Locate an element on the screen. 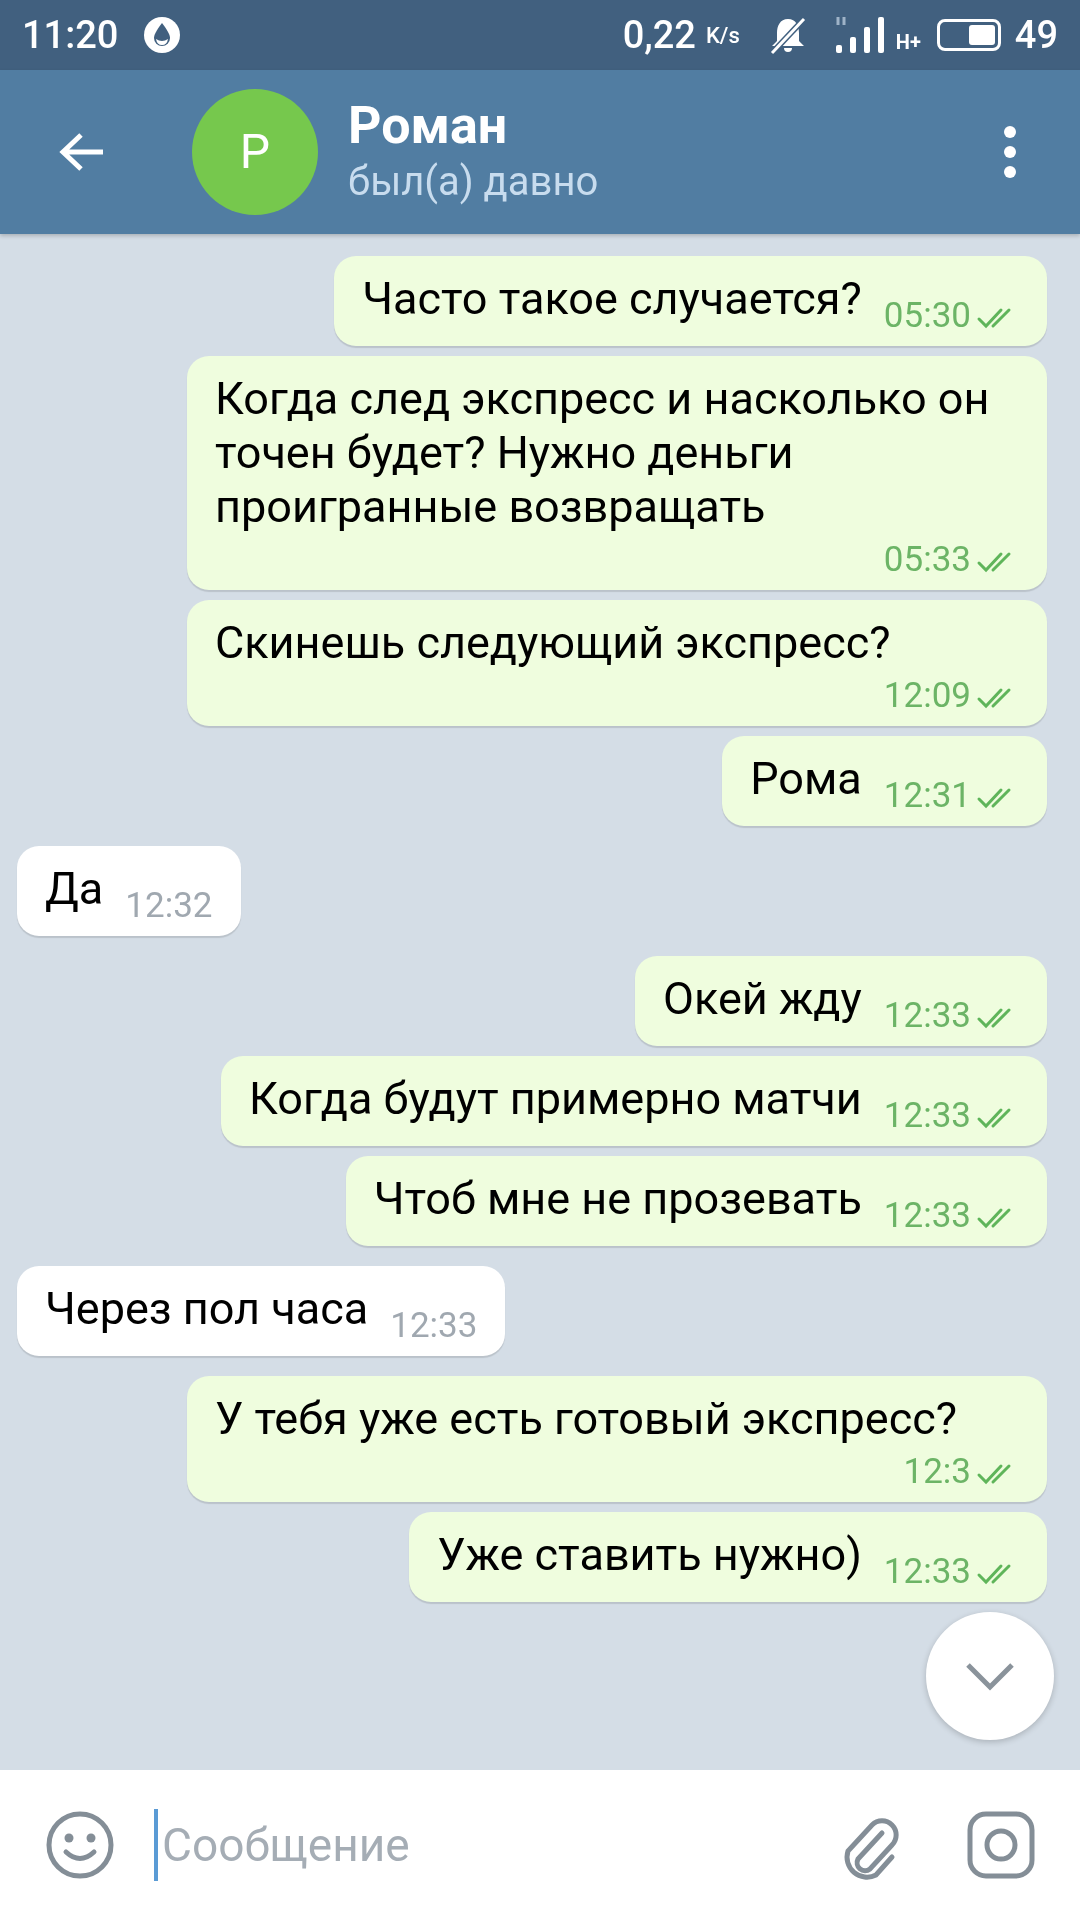 The image size is (1080, 1920). message-time: 12:31 is located at coordinates (927, 796).